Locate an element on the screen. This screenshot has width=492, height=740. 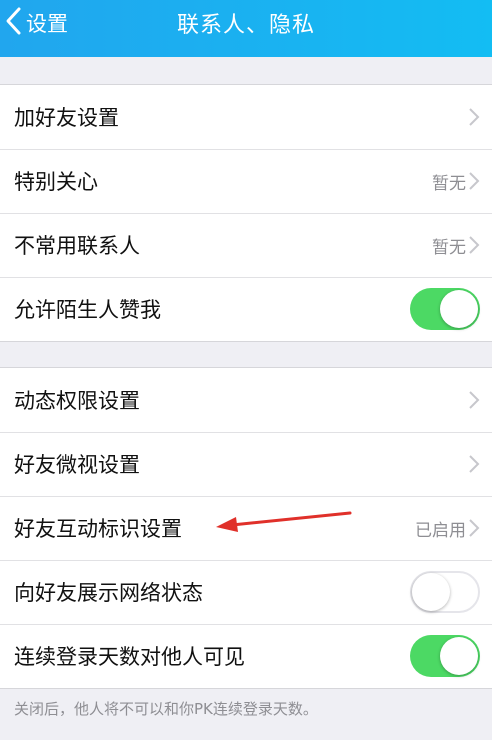
page-title: 联系人、隐私 is located at coordinates (245, 25).